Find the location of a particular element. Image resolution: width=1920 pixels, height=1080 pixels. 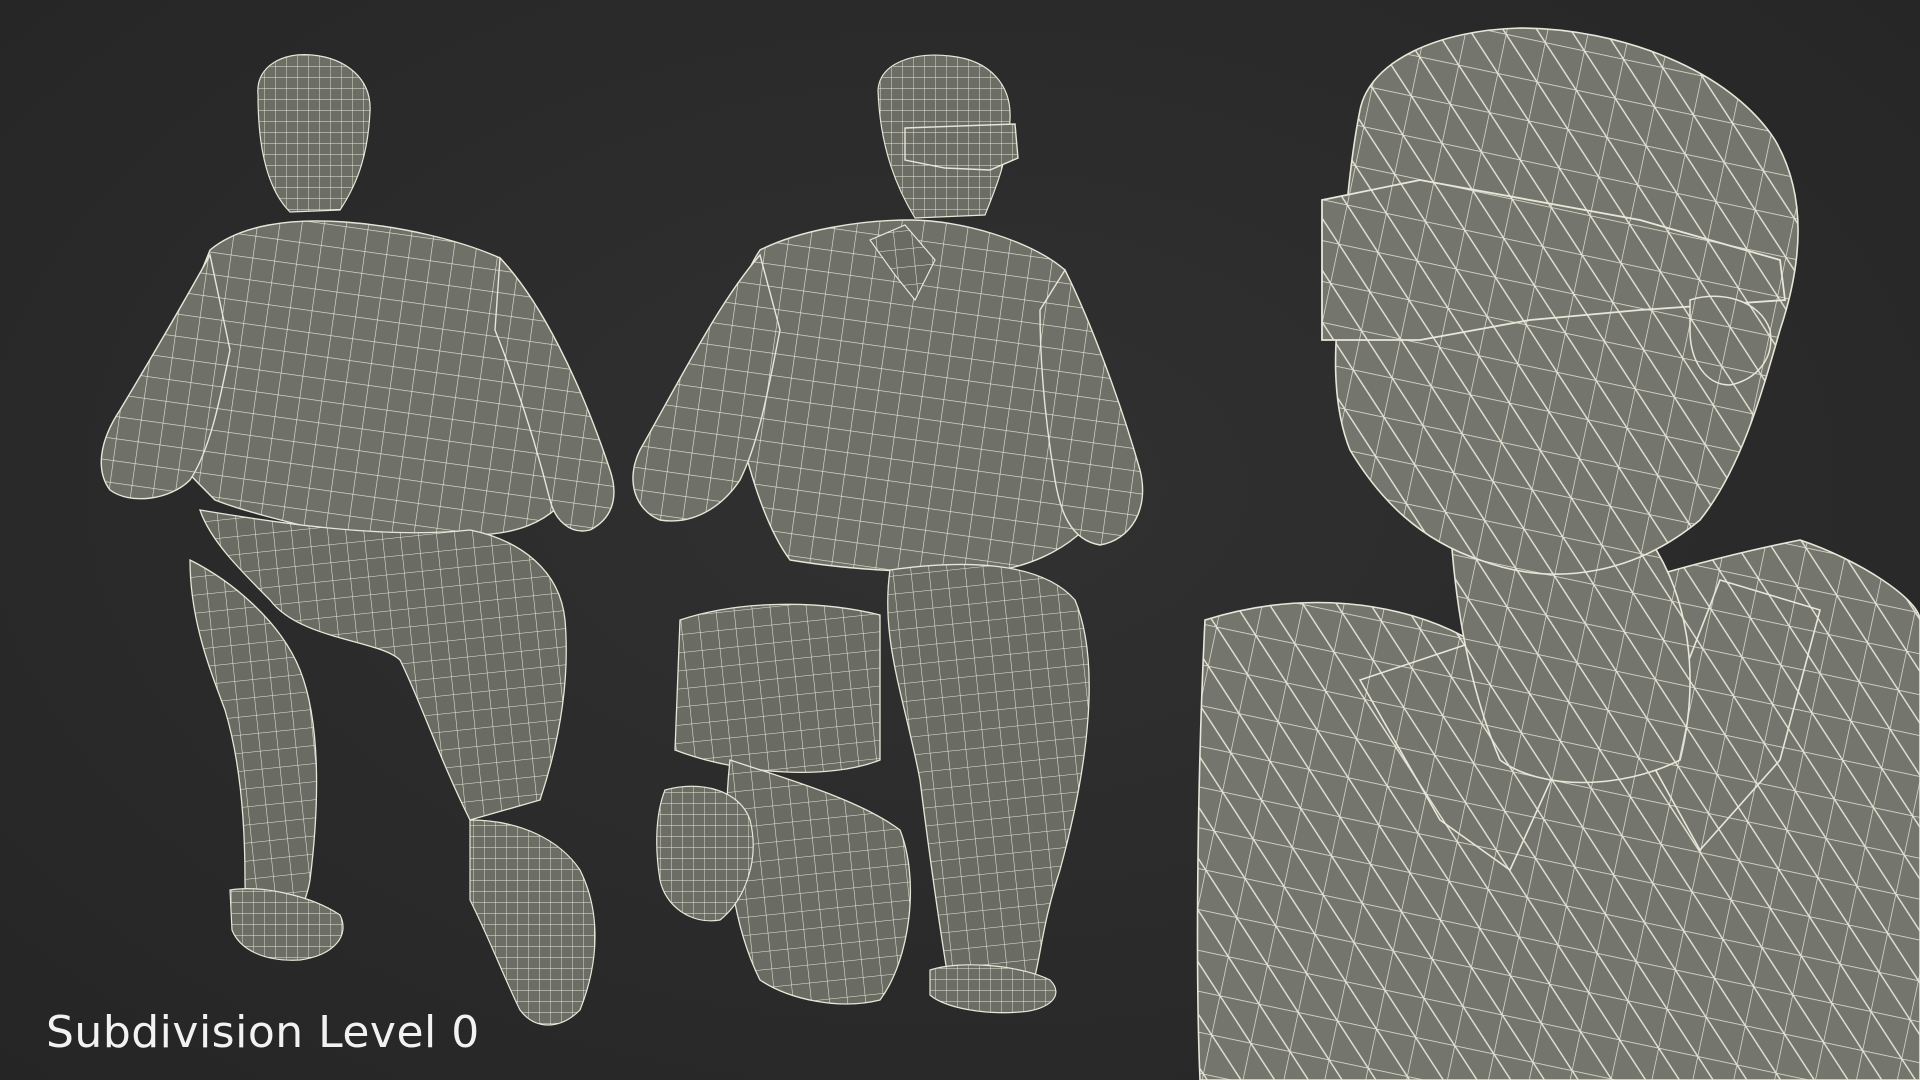

front-view-kneeling-leg is located at coordinates (819, 882).